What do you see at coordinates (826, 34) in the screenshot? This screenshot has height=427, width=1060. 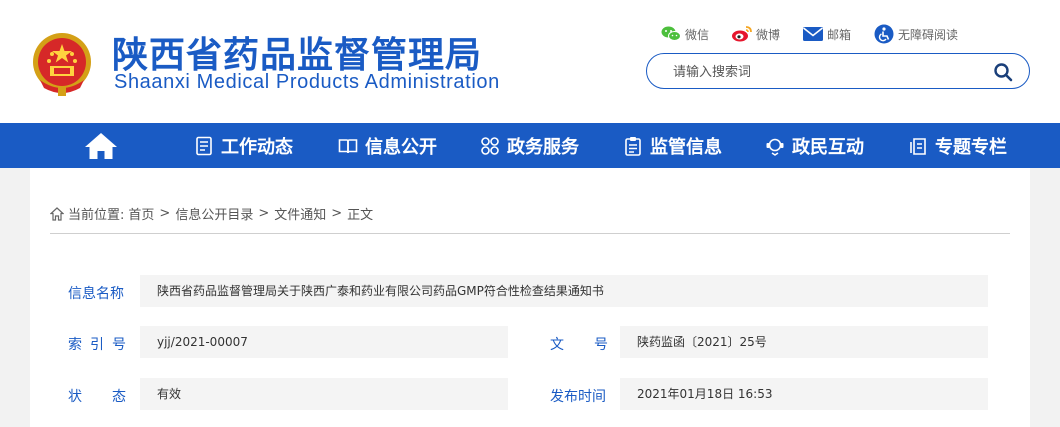 I see `mail-link: 邮箱` at bounding box center [826, 34].